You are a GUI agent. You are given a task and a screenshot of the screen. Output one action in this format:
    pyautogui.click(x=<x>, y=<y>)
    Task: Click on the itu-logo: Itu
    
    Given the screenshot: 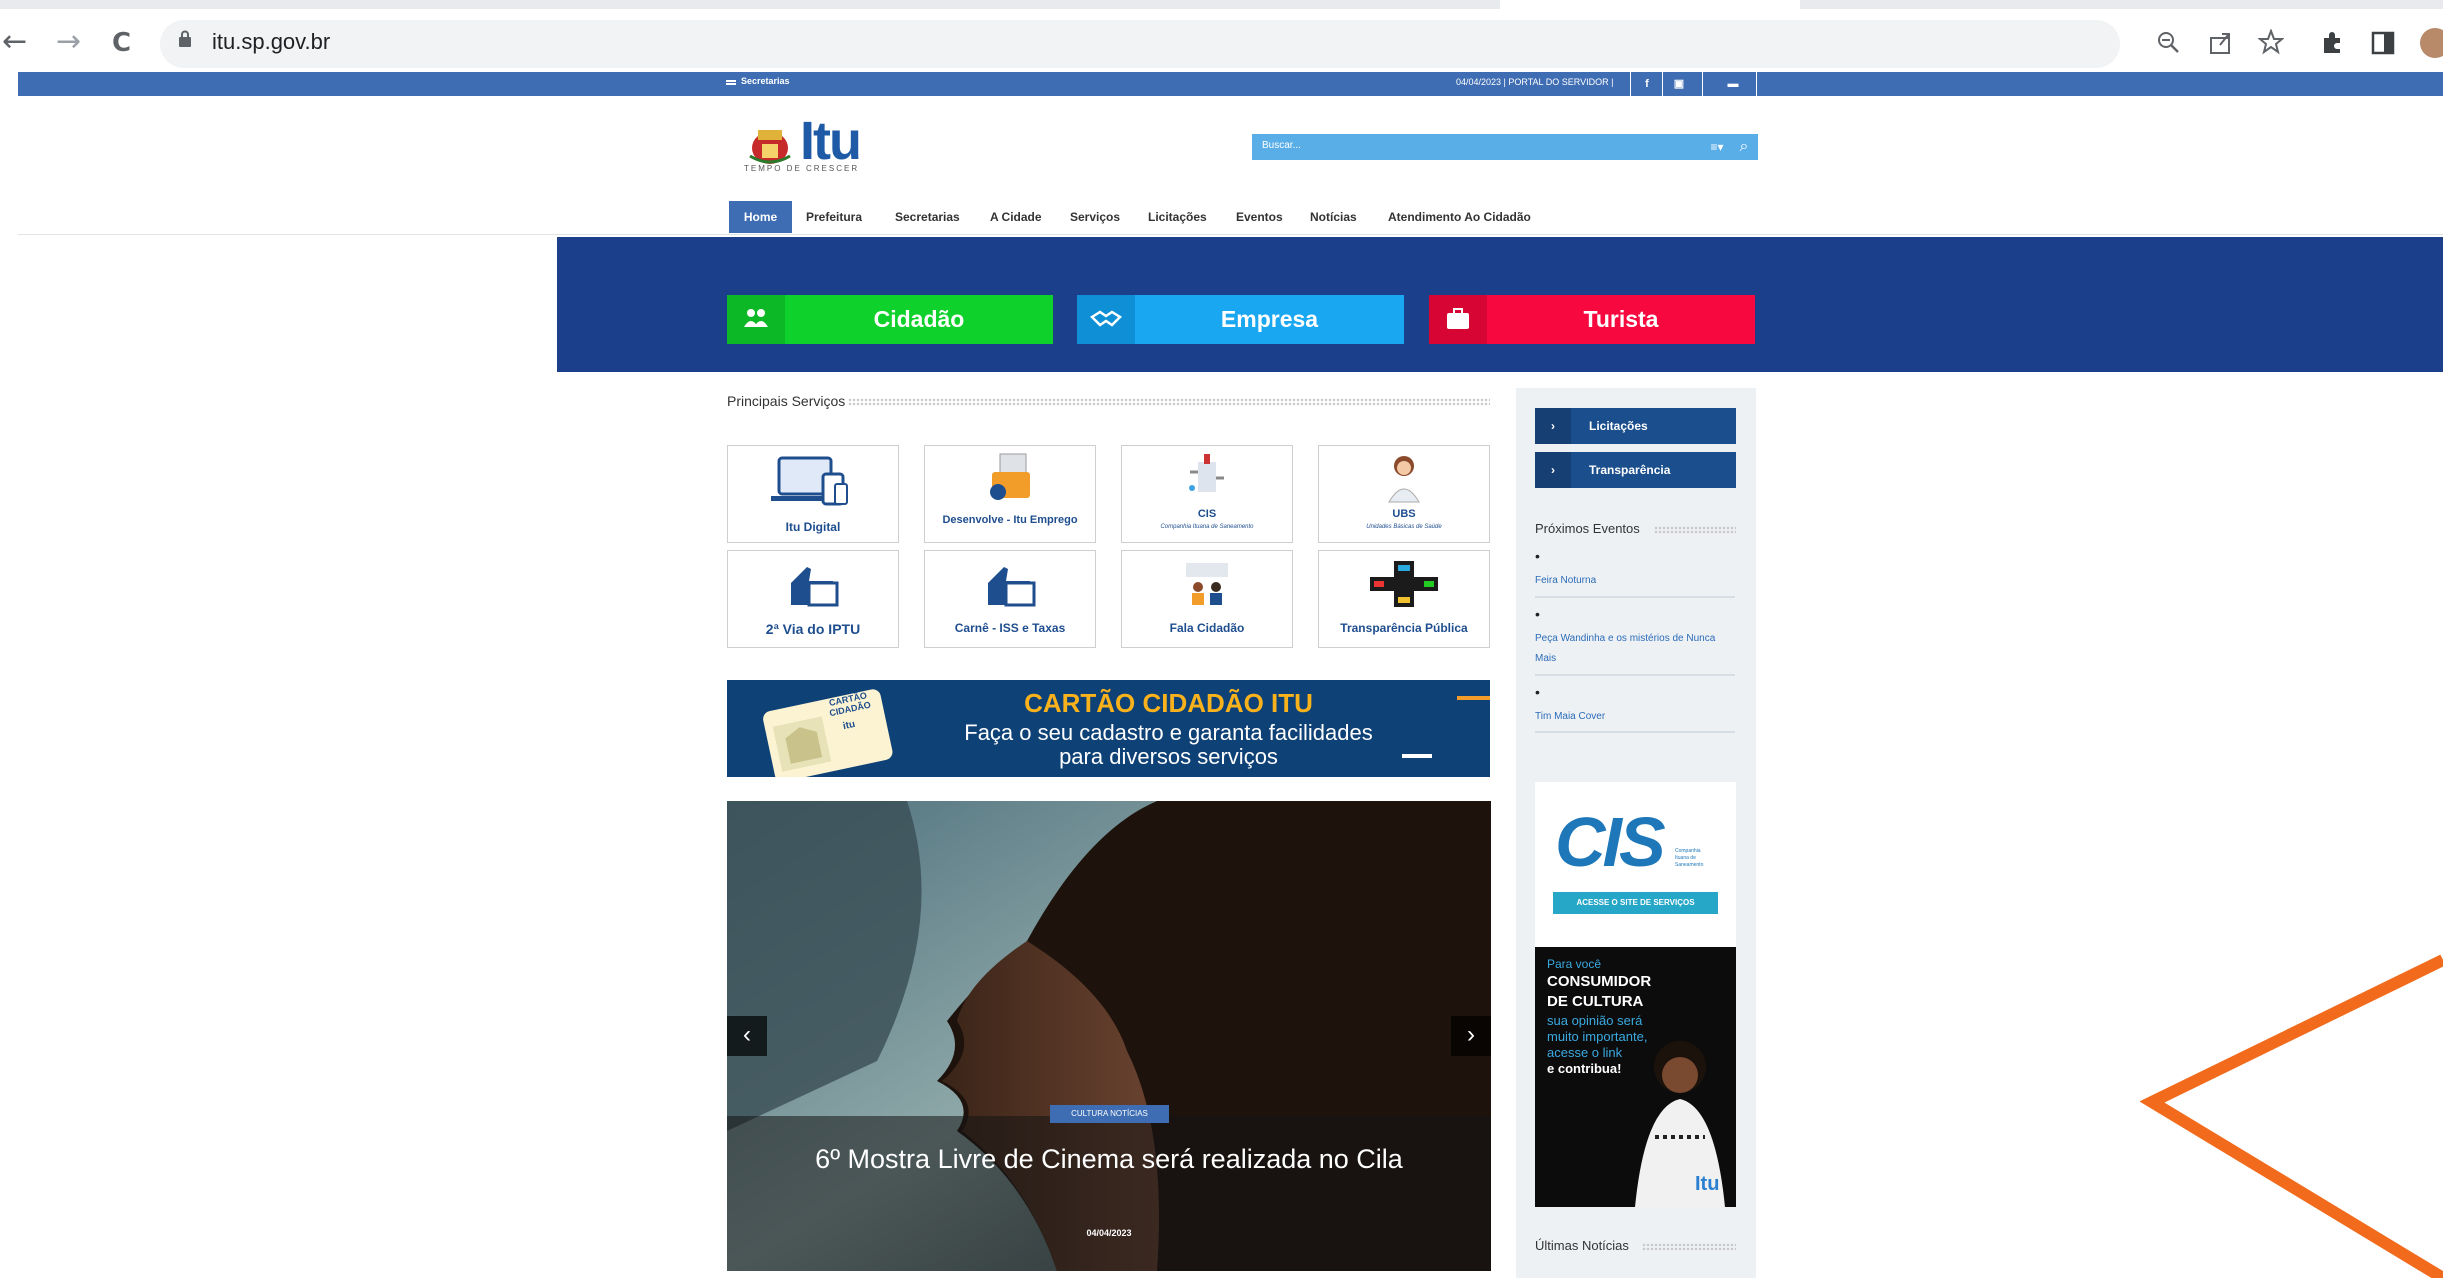 What is the action you would take?
    pyautogui.click(x=831, y=141)
    